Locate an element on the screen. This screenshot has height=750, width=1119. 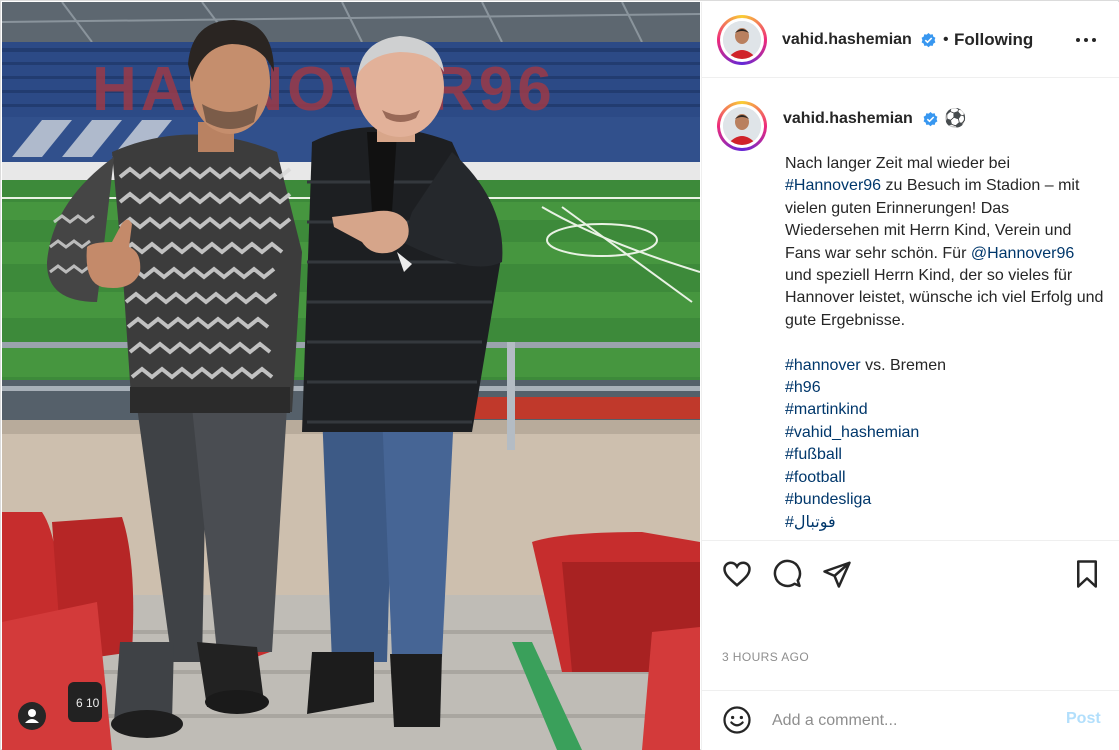
caption-hashtag-link: #h96 is located at coordinates (803, 387).